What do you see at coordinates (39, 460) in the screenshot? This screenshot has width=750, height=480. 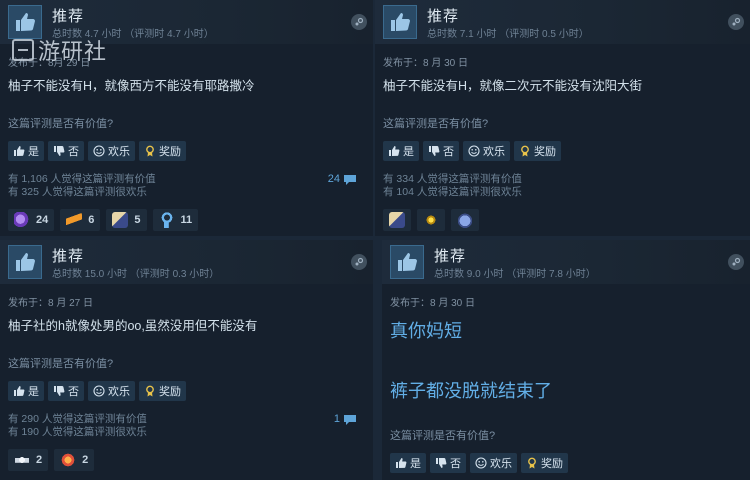 I see `award-count: 2` at bounding box center [39, 460].